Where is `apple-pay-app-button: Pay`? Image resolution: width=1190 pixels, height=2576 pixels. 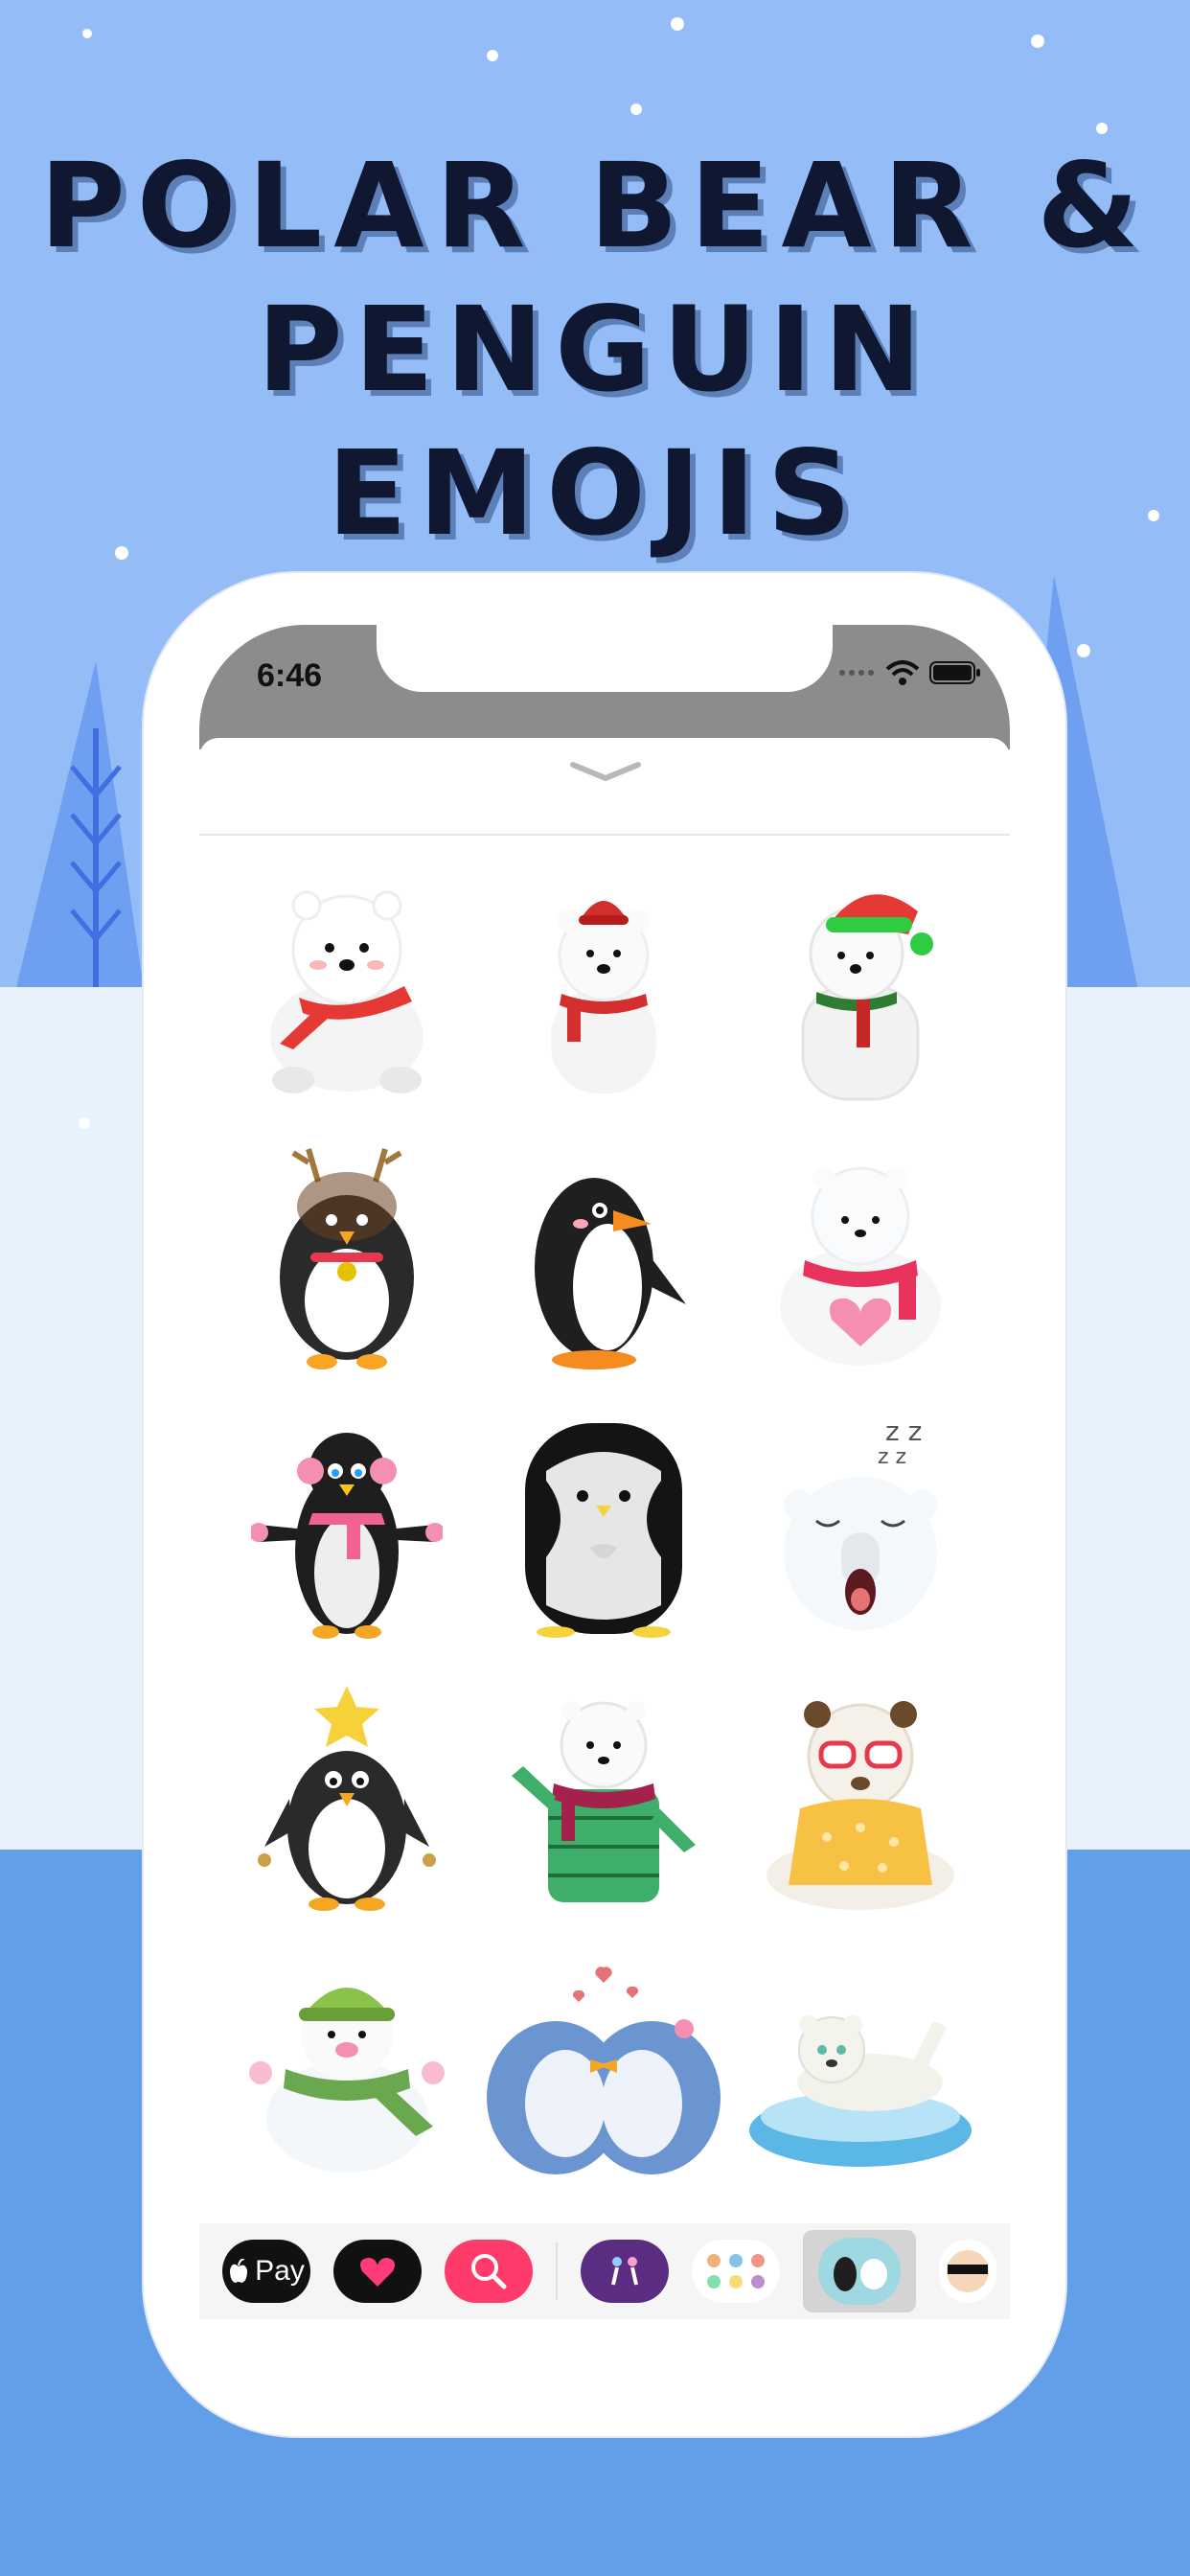
apple-pay-app-button: Pay is located at coordinates (266, 2271).